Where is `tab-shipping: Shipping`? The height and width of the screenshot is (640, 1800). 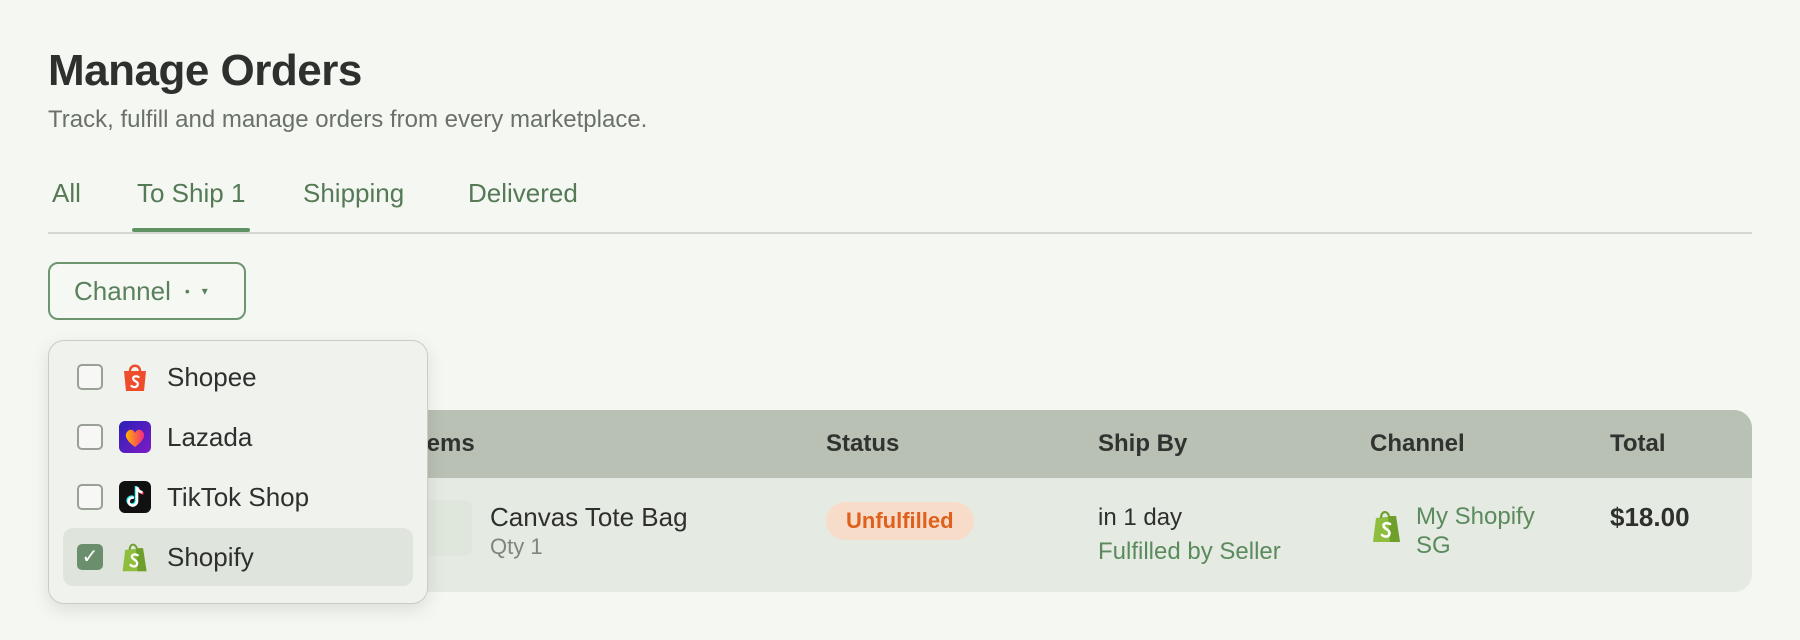 tab-shipping: Shipping is located at coordinates (353, 193).